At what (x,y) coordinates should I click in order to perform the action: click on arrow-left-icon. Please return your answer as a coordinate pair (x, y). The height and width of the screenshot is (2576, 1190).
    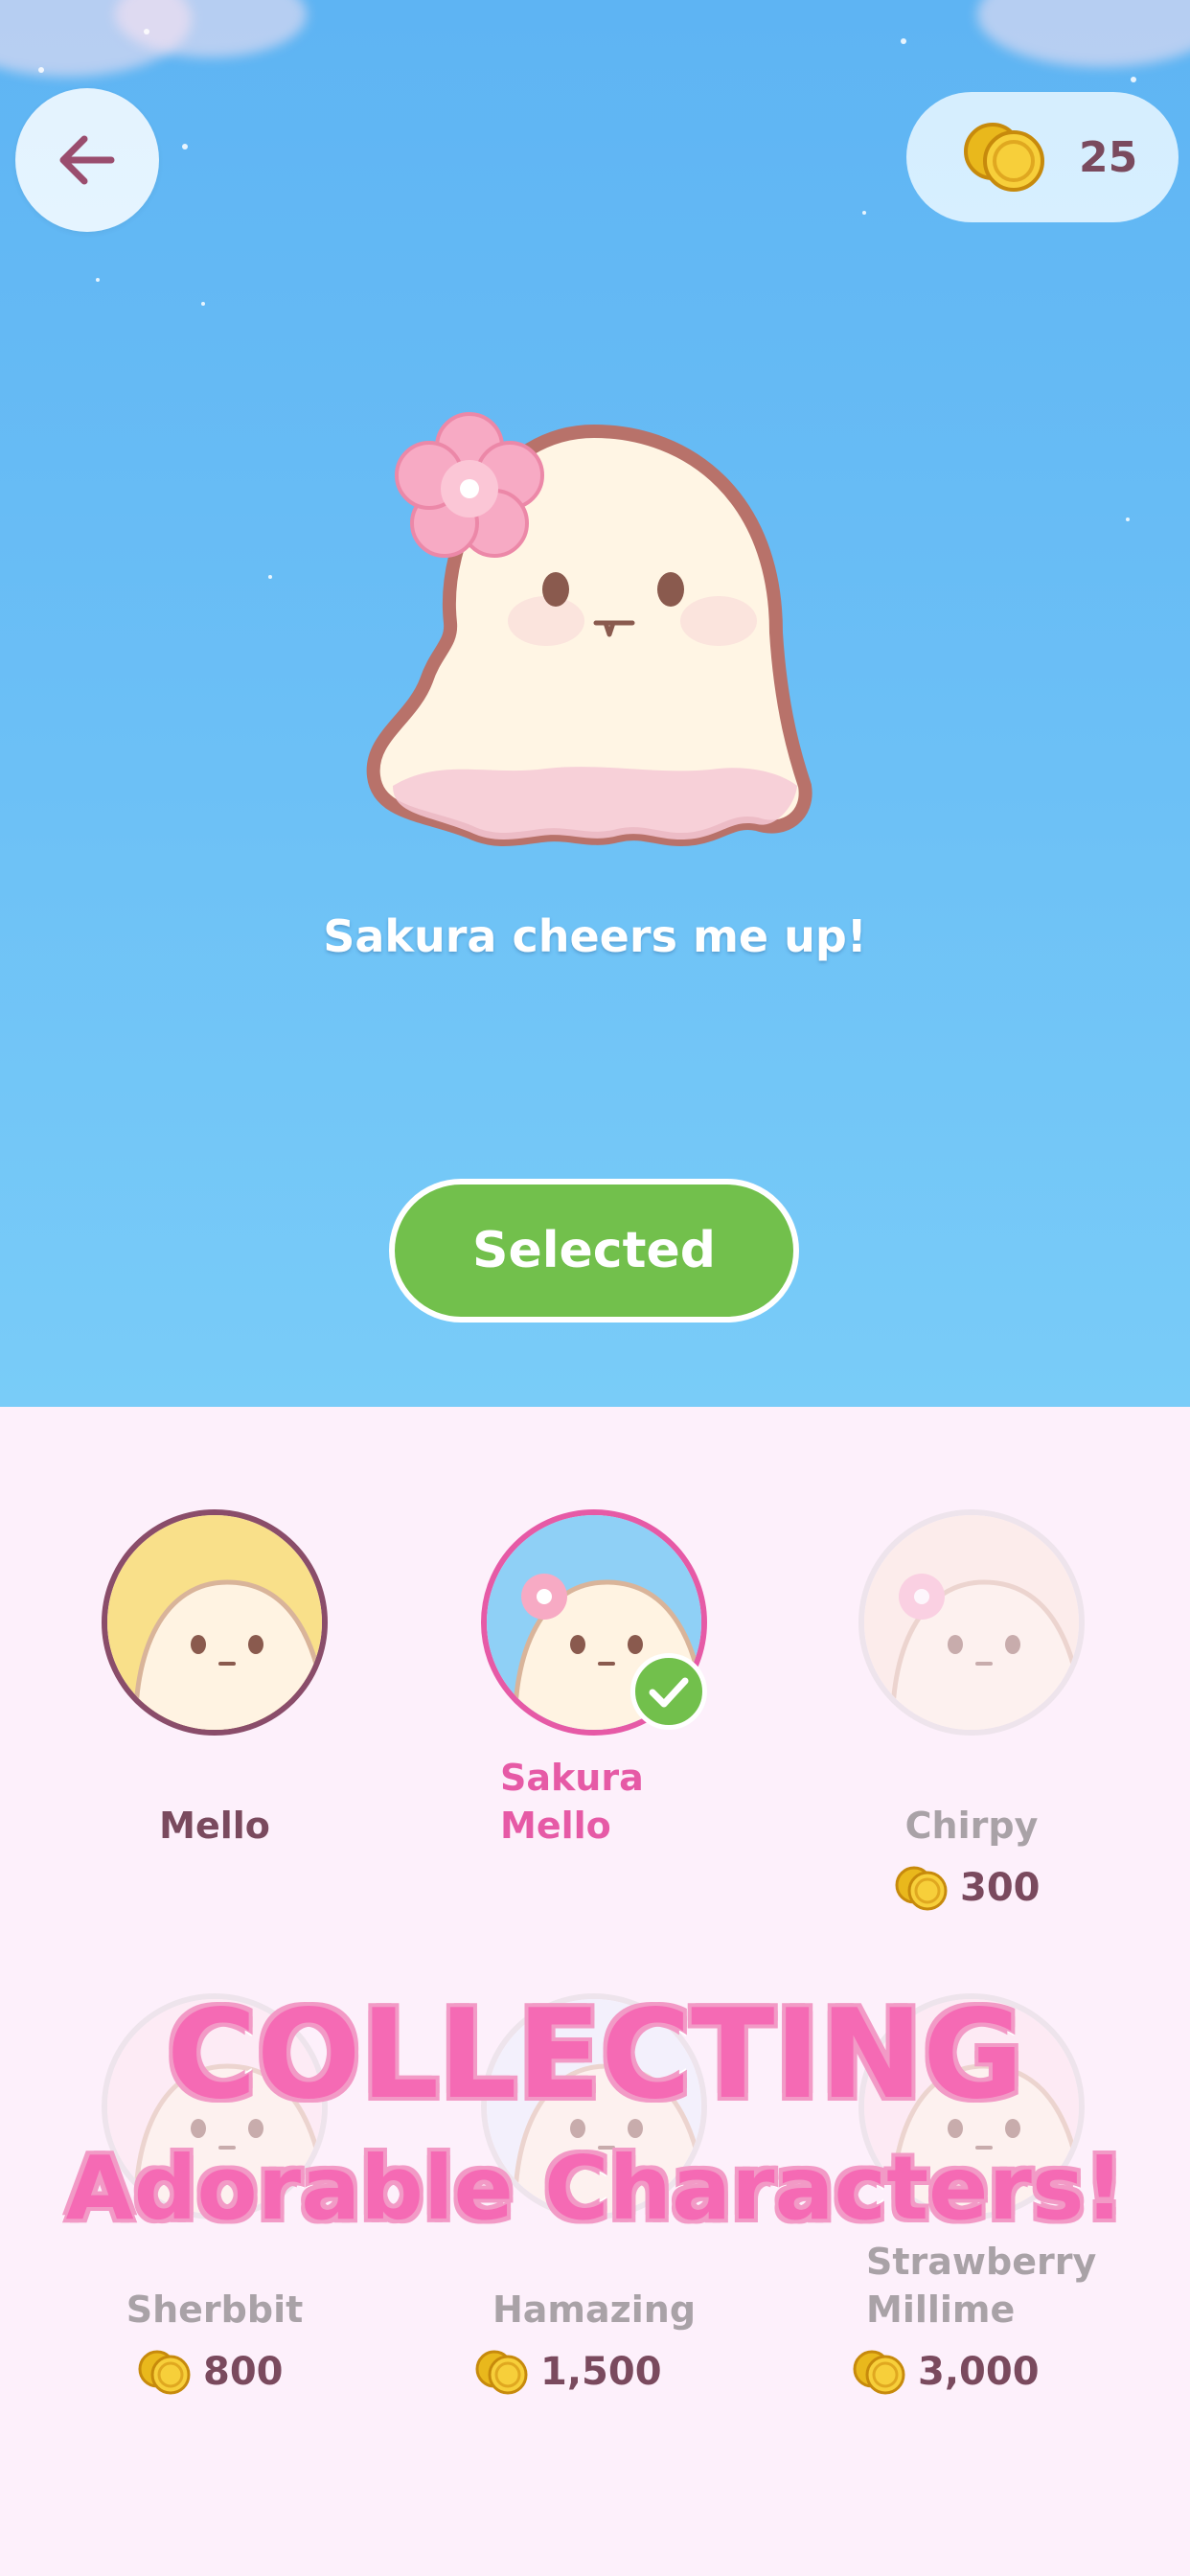
    Looking at the image, I should click on (87, 160).